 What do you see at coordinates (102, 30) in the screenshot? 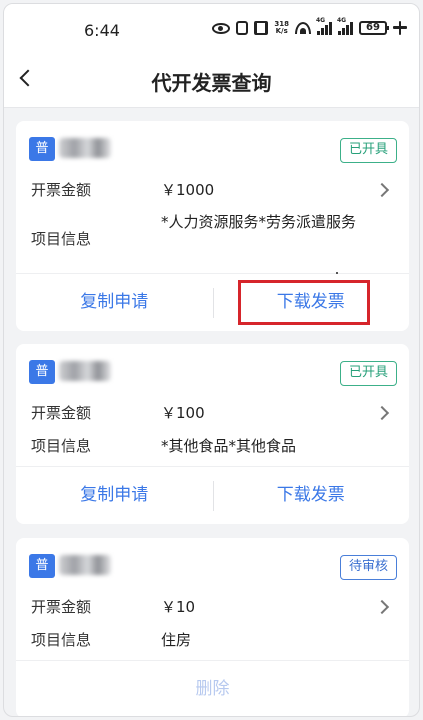
I see `status-time: 6:44` at bounding box center [102, 30].